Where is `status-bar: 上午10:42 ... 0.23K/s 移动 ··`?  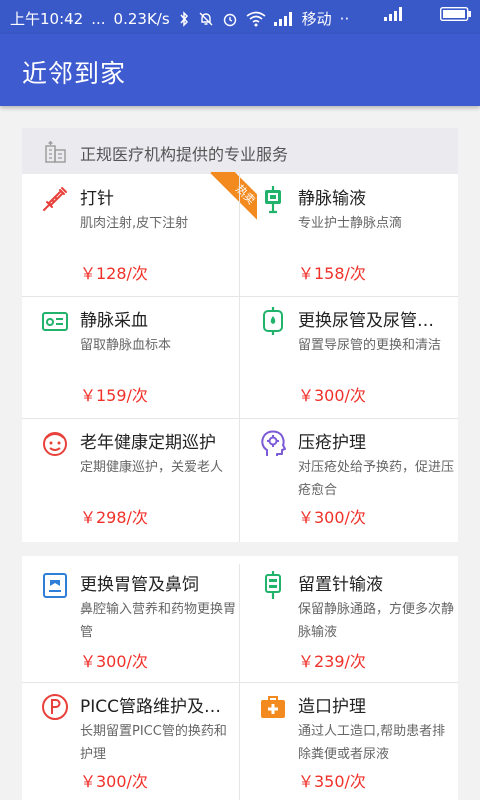 status-bar: 上午10:42 ... 0.23K/s 移动 ·· is located at coordinates (240, 17).